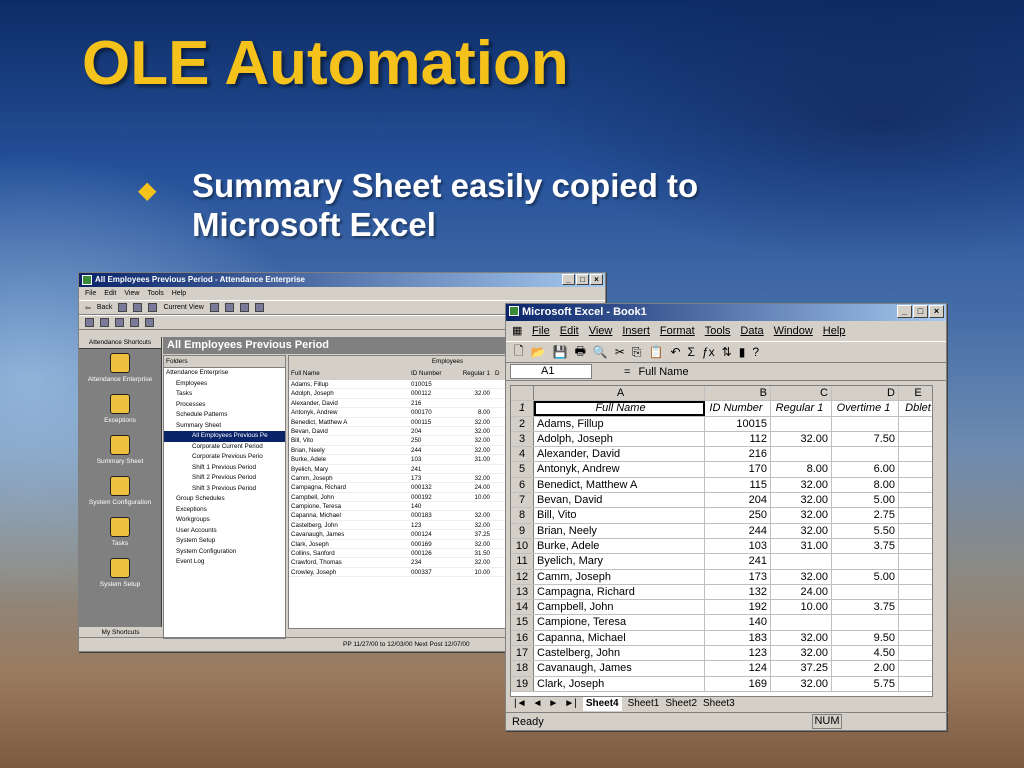 This screenshot has width=1024, height=768. I want to click on tree-item: Schedule Patterns, so click(224, 415).